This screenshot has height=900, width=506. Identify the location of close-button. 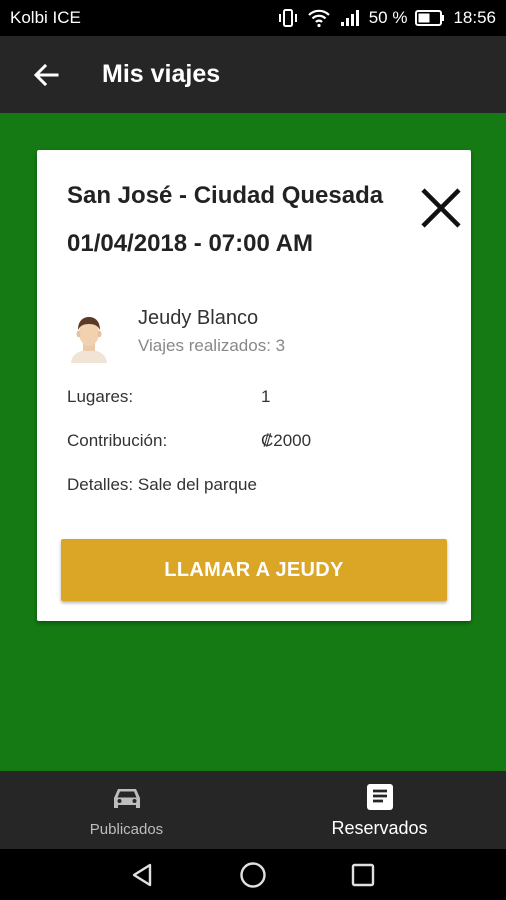
(441, 208).